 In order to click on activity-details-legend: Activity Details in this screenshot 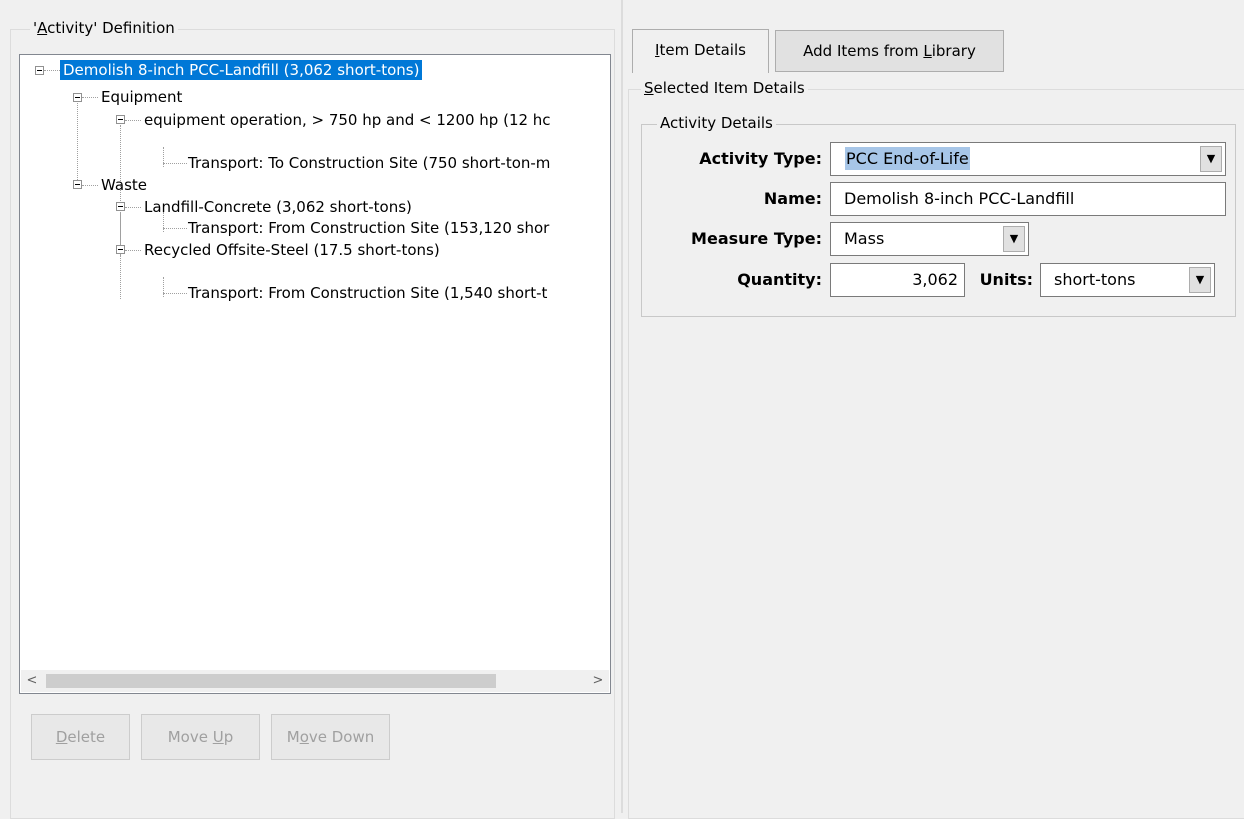, I will do `click(716, 123)`.